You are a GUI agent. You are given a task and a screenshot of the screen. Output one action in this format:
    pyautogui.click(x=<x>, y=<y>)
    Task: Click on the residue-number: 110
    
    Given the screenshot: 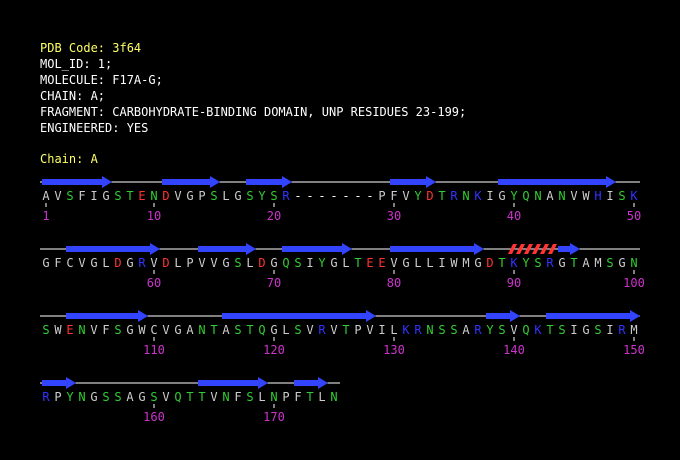 What is the action you would take?
    pyautogui.click(x=154, y=350)
    